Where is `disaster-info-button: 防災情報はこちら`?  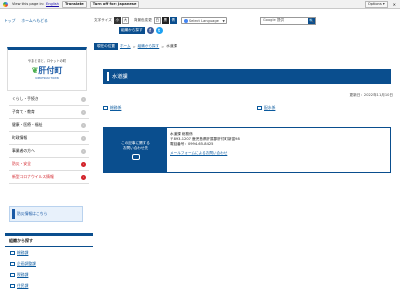
disaster-info-button: 防災情報はこちら is located at coordinates (46, 214).